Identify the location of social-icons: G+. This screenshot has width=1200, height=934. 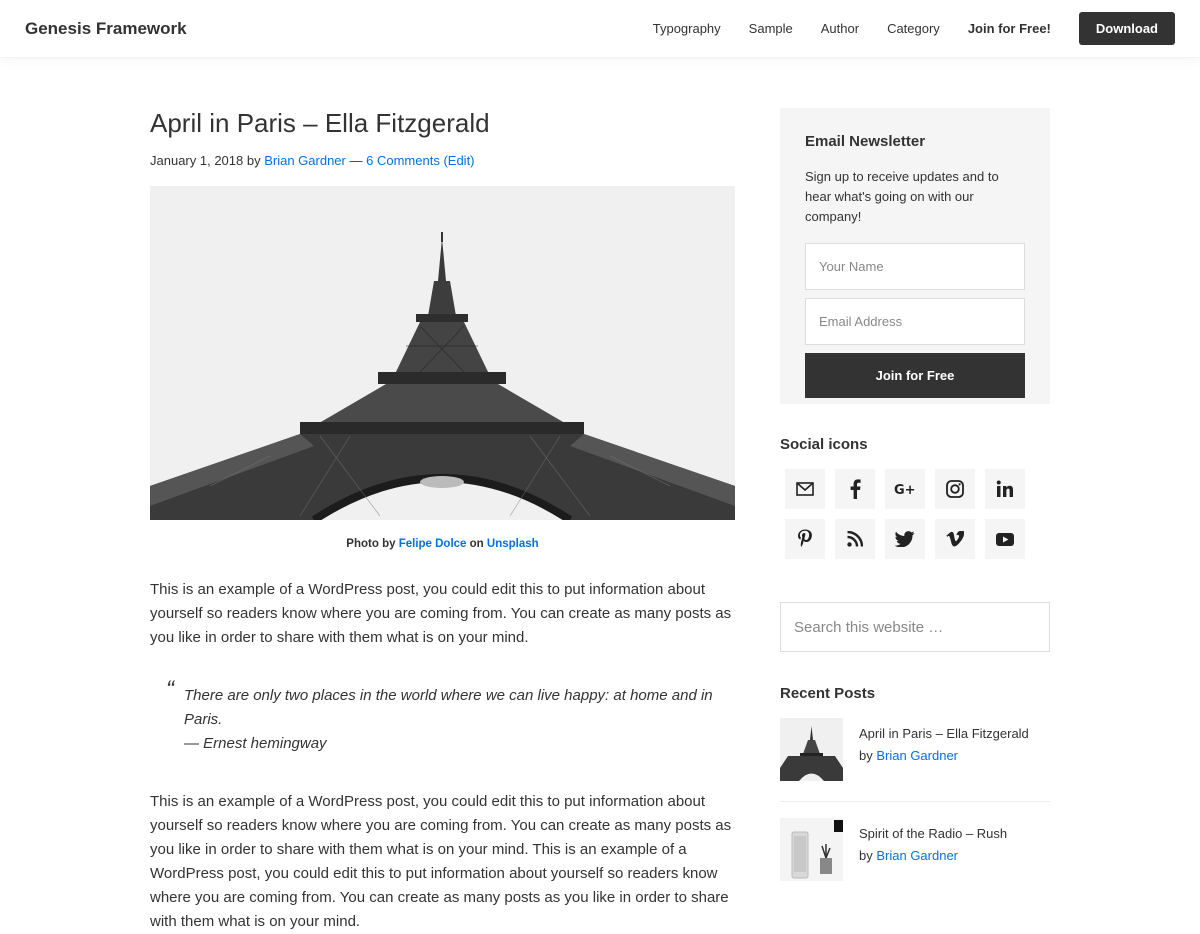
(917, 514).